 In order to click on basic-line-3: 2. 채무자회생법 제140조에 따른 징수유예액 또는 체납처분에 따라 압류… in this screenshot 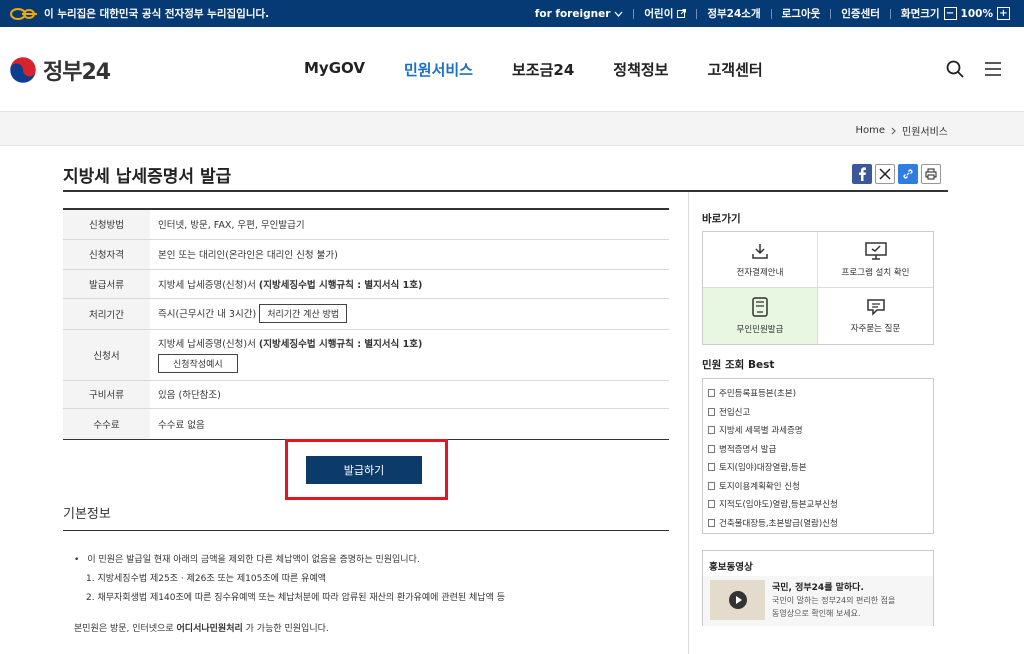, I will do `click(295, 598)`.